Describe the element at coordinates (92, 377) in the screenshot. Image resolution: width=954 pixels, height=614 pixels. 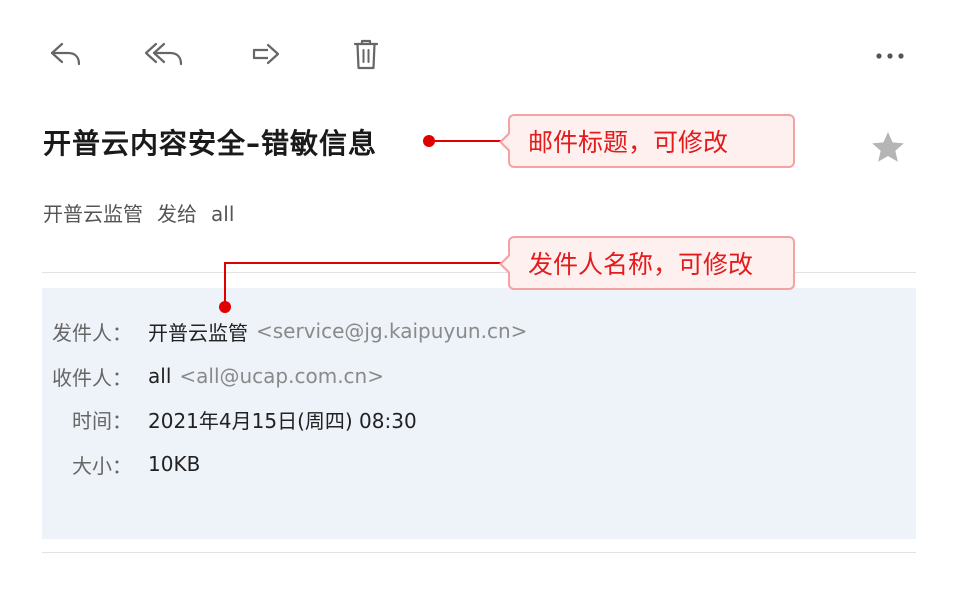
I see `to-label: 收件人：` at that location.